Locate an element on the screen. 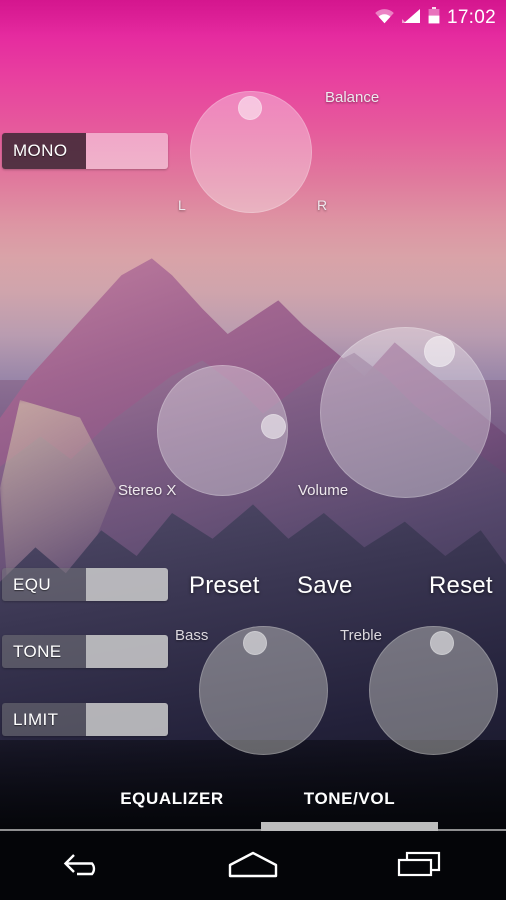 The height and width of the screenshot is (900, 506). status-bar: 17:02 is located at coordinates (253, 18).